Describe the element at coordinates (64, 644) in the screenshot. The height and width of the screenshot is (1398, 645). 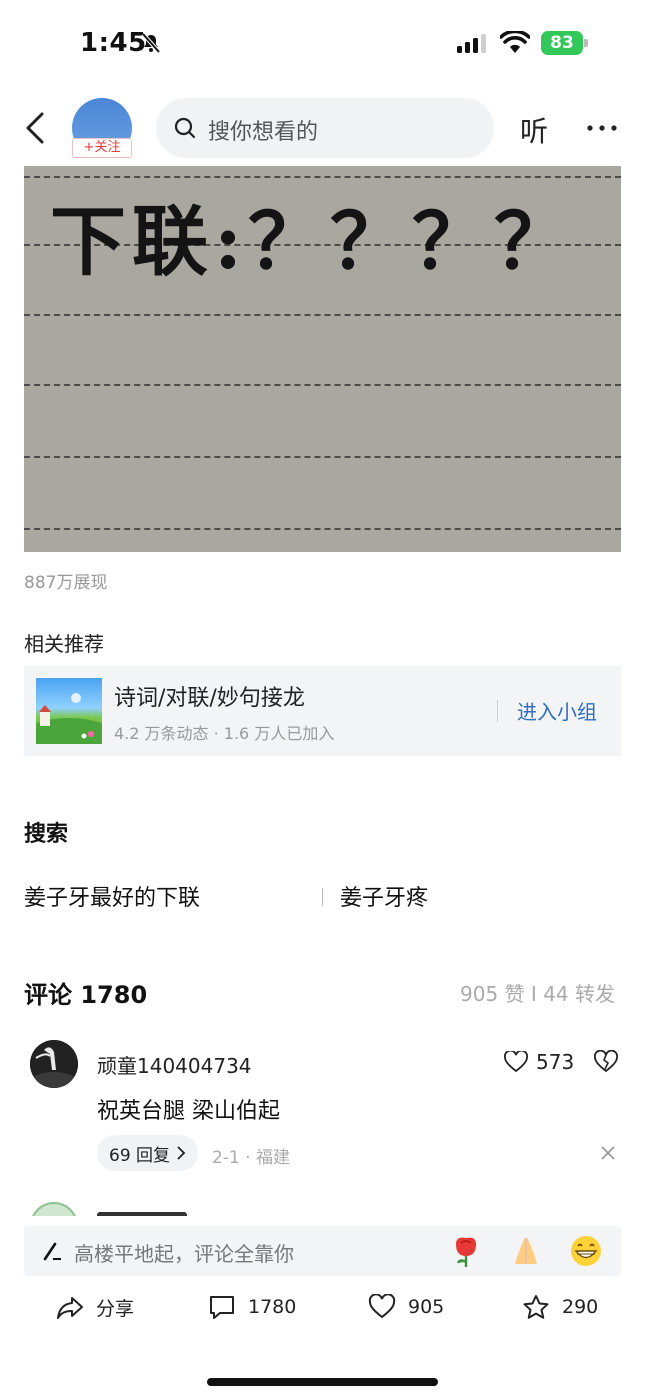
I see `related-title: 相关推荐` at that location.